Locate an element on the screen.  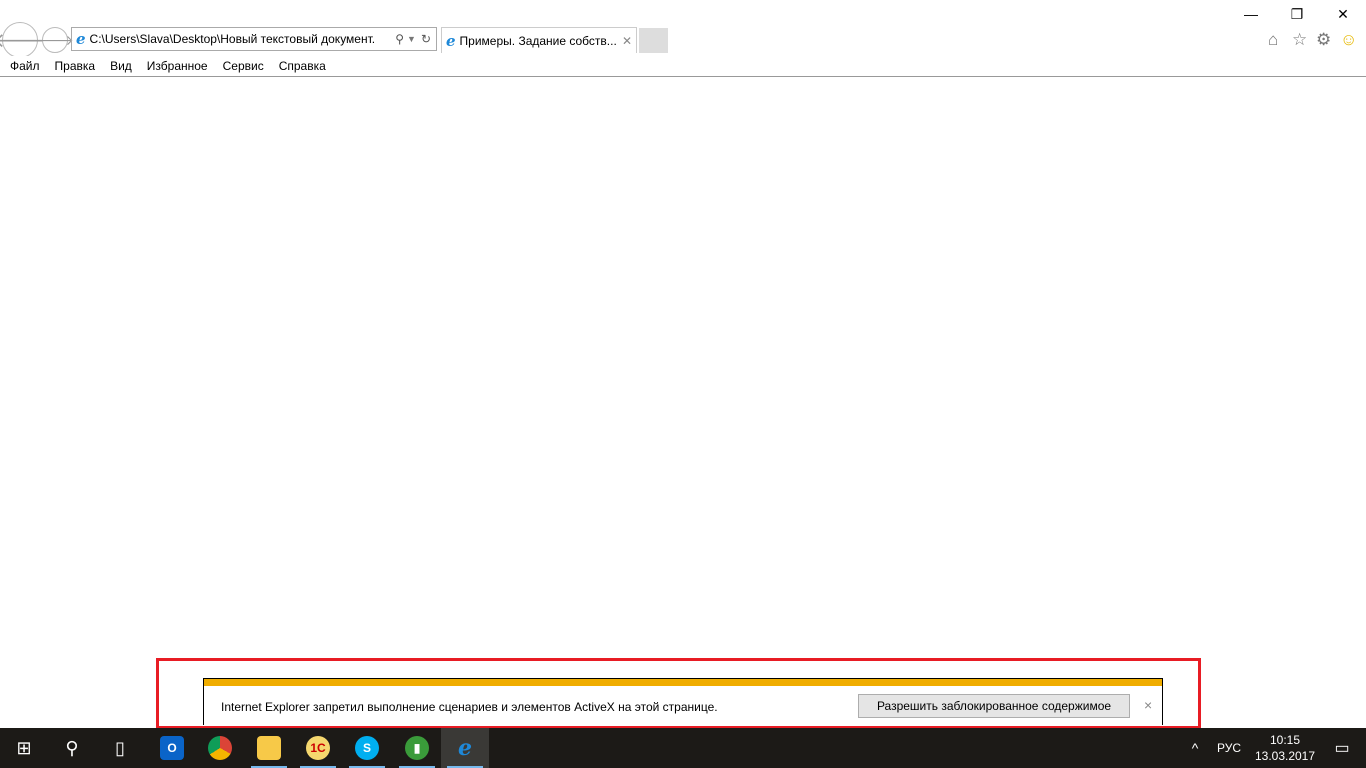
new-tab-button is located at coordinates (653, 40).